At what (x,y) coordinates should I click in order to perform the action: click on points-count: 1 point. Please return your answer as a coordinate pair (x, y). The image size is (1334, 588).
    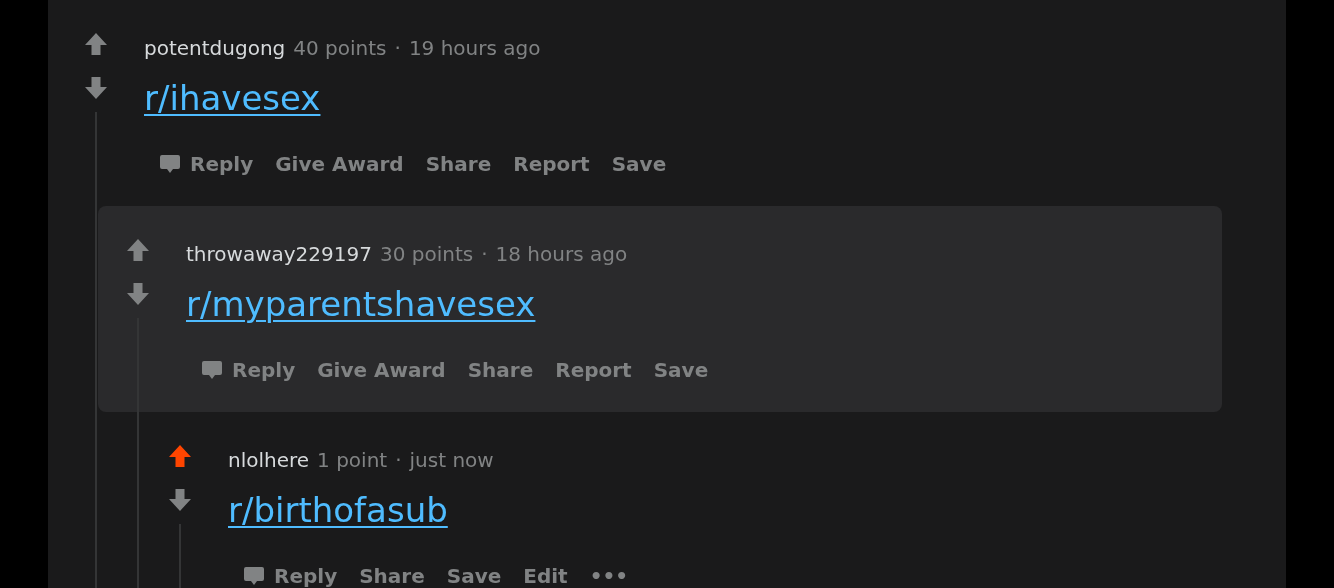
    Looking at the image, I should click on (352, 460).